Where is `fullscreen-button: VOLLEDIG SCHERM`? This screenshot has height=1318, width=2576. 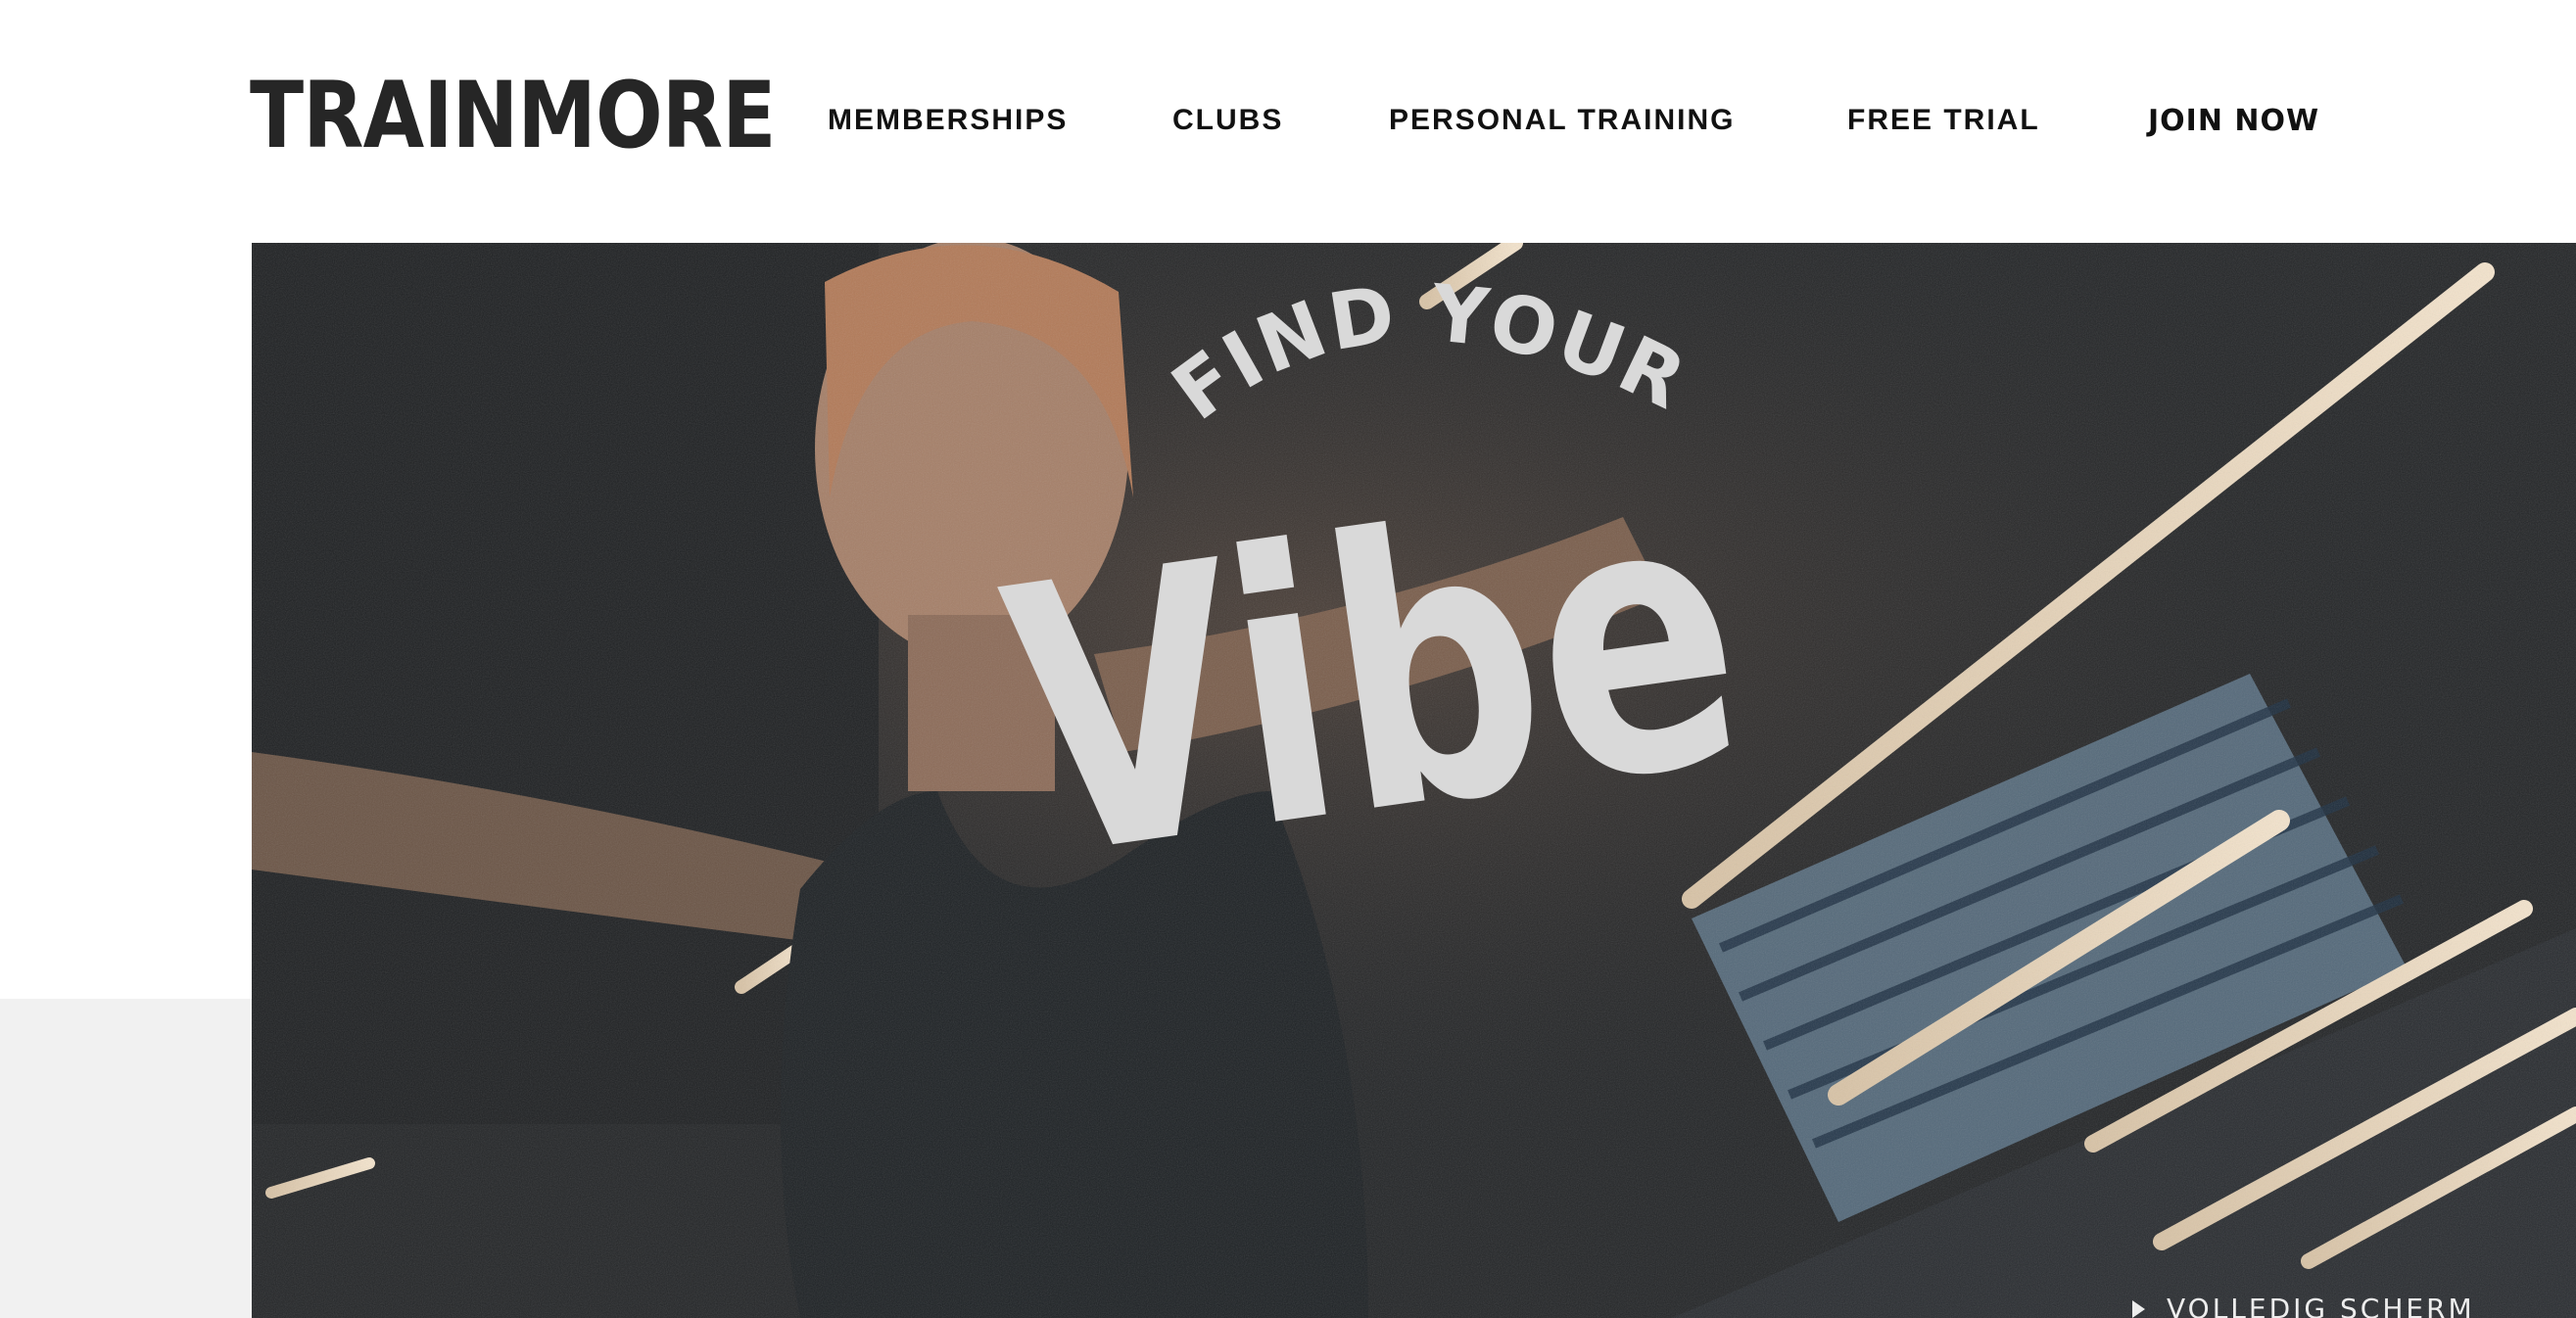
fullscreen-button: VOLLEDIG SCHERM is located at coordinates (2303, 1305).